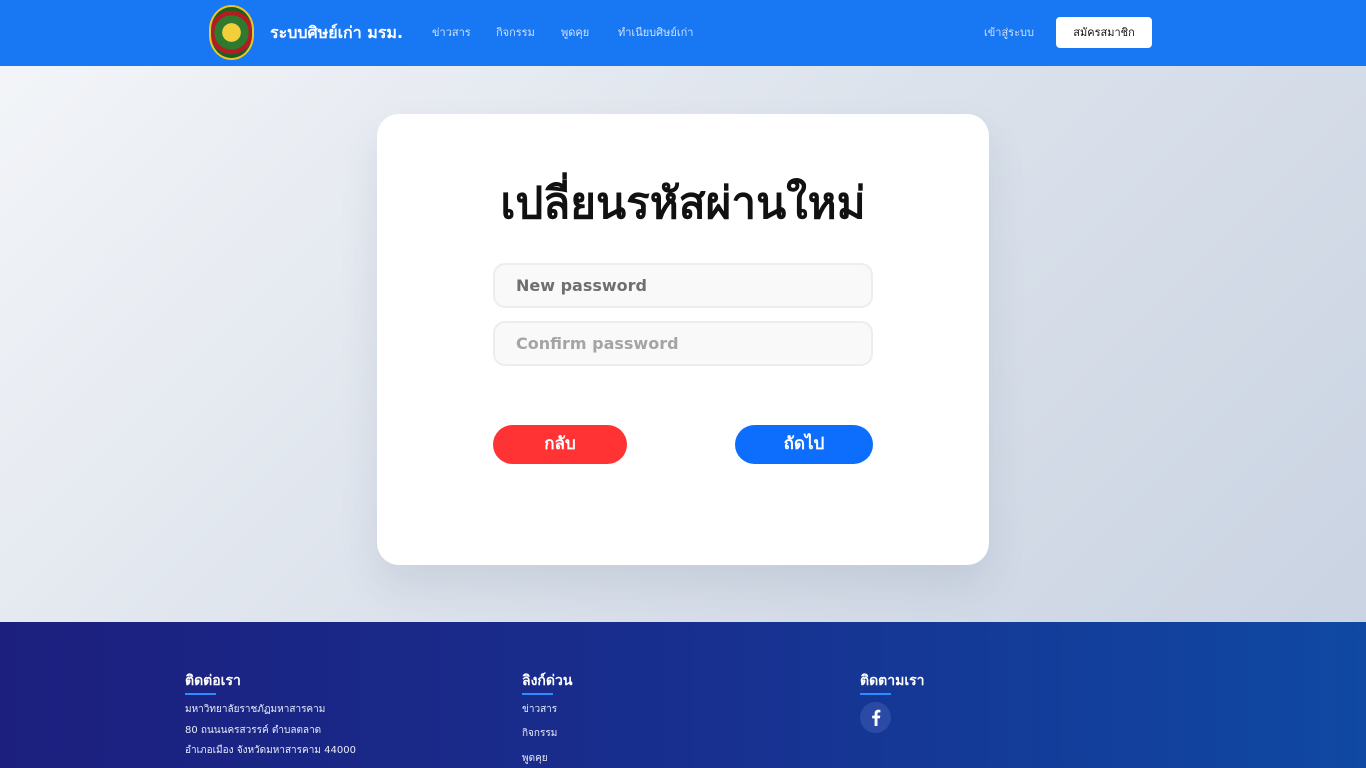  Describe the element at coordinates (892, 681) in the screenshot. I see `footer-follow-heading: ติดตามเรา` at that location.